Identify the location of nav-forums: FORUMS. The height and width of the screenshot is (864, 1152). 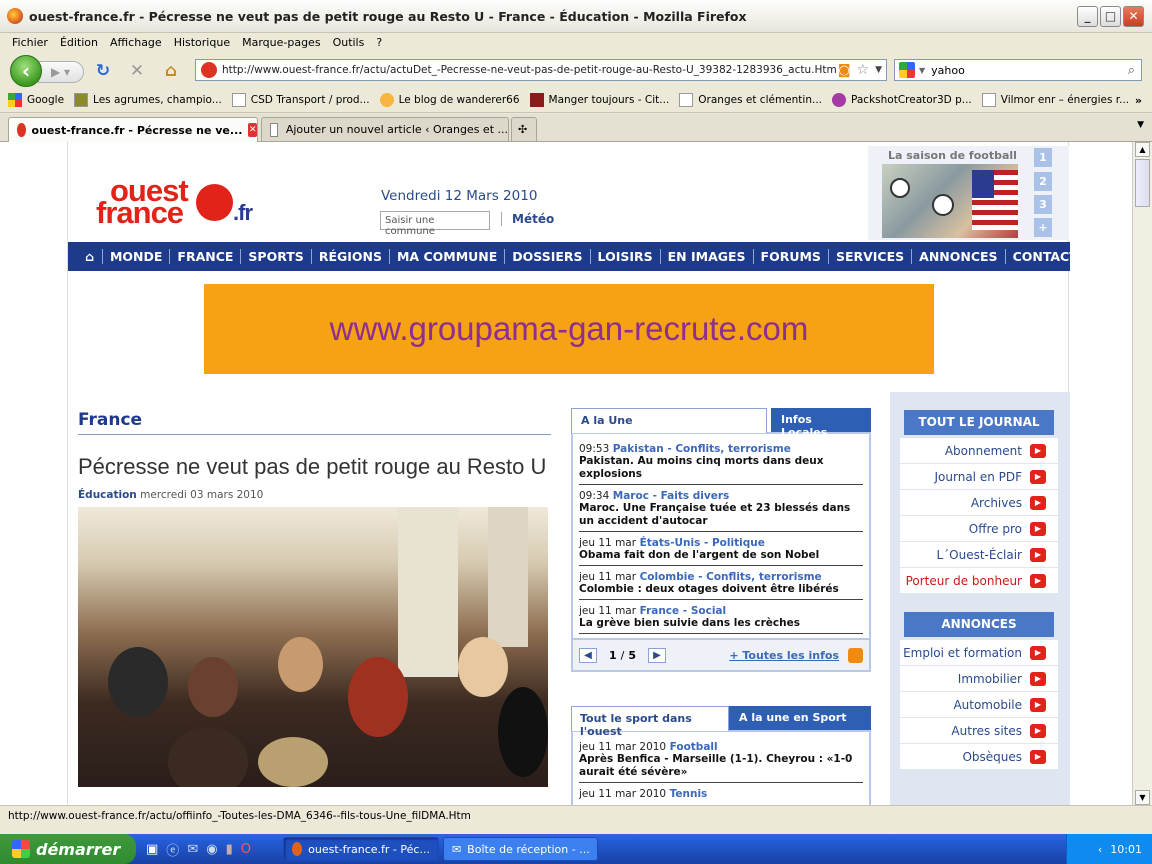
(790, 256).